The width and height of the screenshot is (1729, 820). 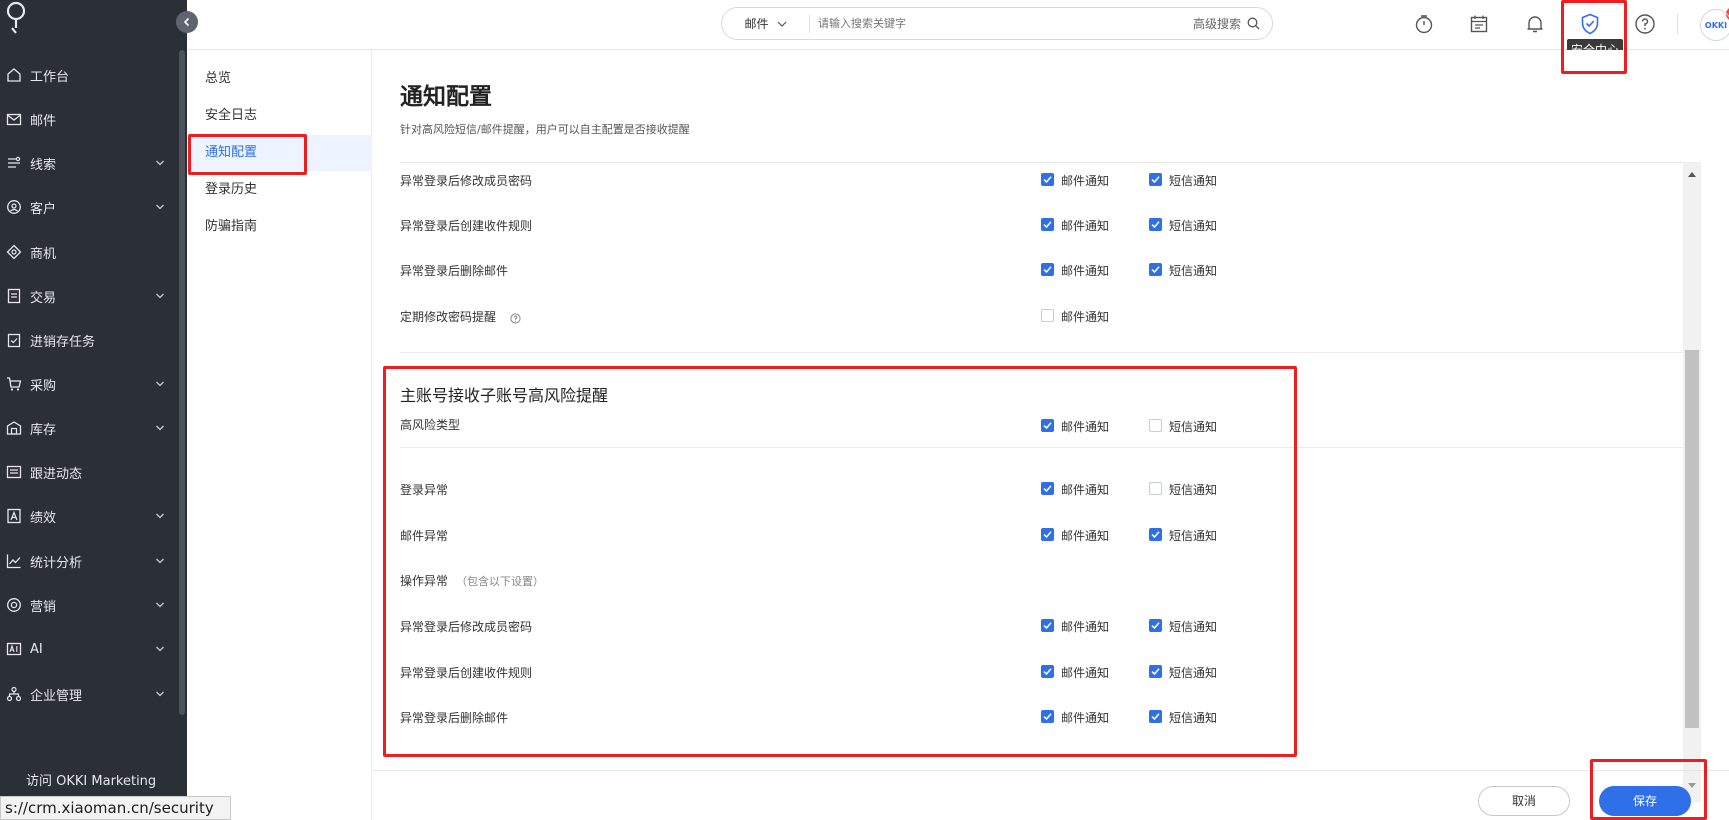 What do you see at coordinates (1590, 24) in the screenshot?
I see `security-center-shield-icon` at bounding box center [1590, 24].